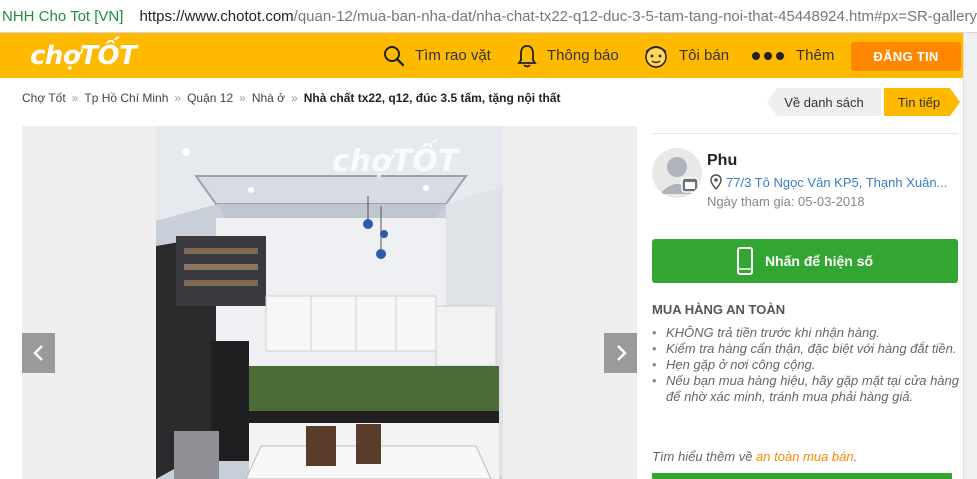 This screenshot has height=479, width=977. What do you see at coordinates (768, 55) in the screenshot?
I see `more-dots-icon` at bounding box center [768, 55].